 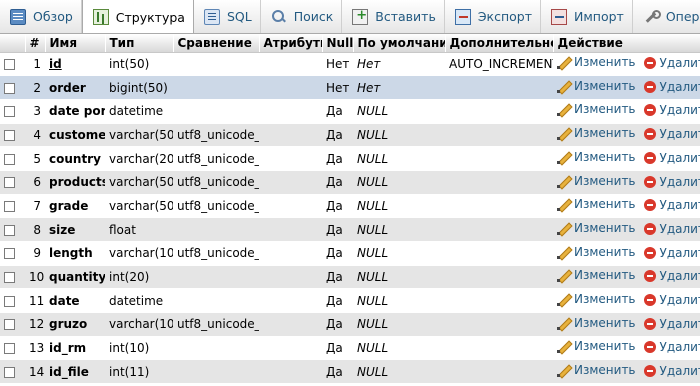 What do you see at coordinates (41, 16) in the screenshot?
I see `tab-browse: Обзор` at bounding box center [41, 16].